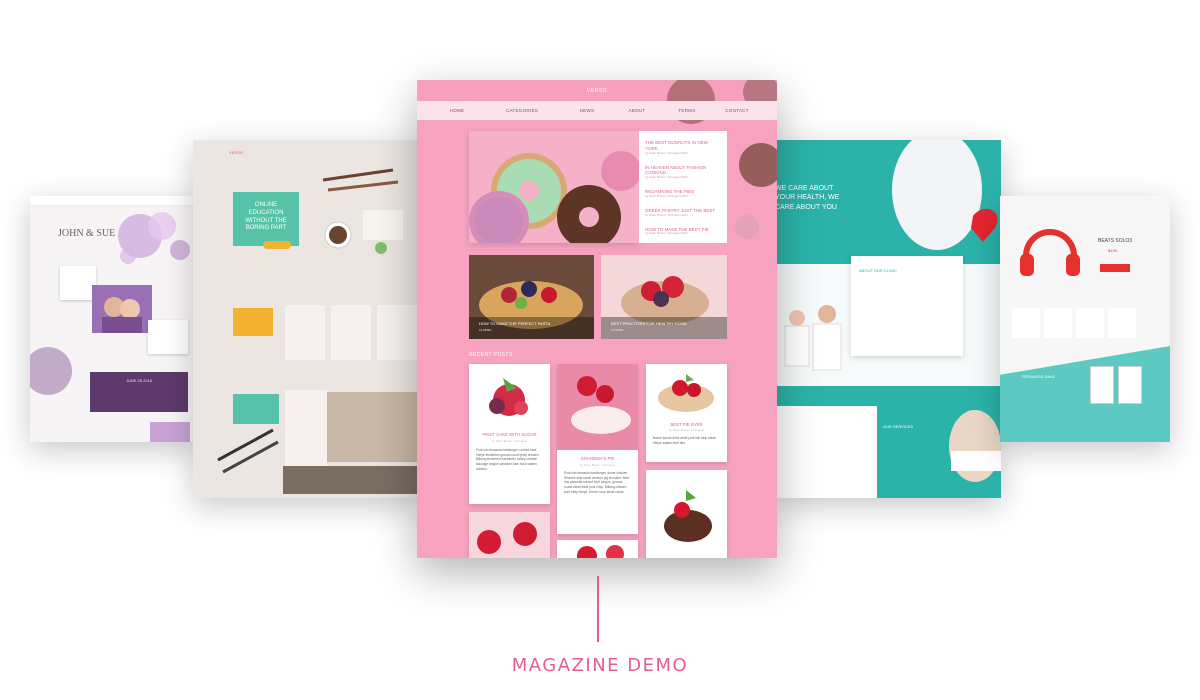 Image resolution: width=1200 pixels, height=700 pixels. I want to click on education-gallery, so click(350, 480).